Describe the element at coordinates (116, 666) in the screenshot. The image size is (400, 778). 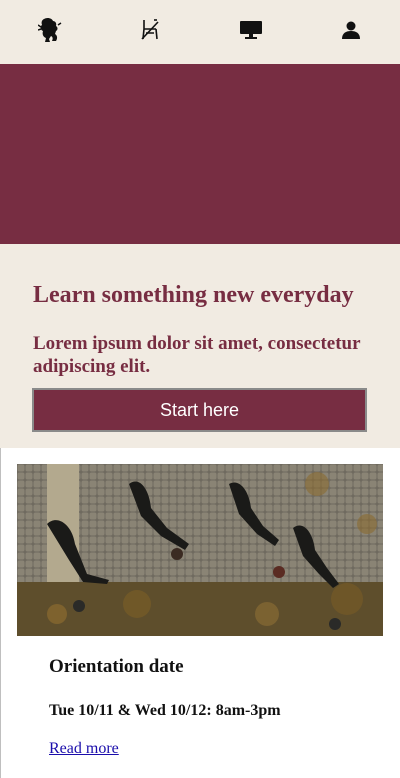
I see `card-title: Orientation date` at that location.